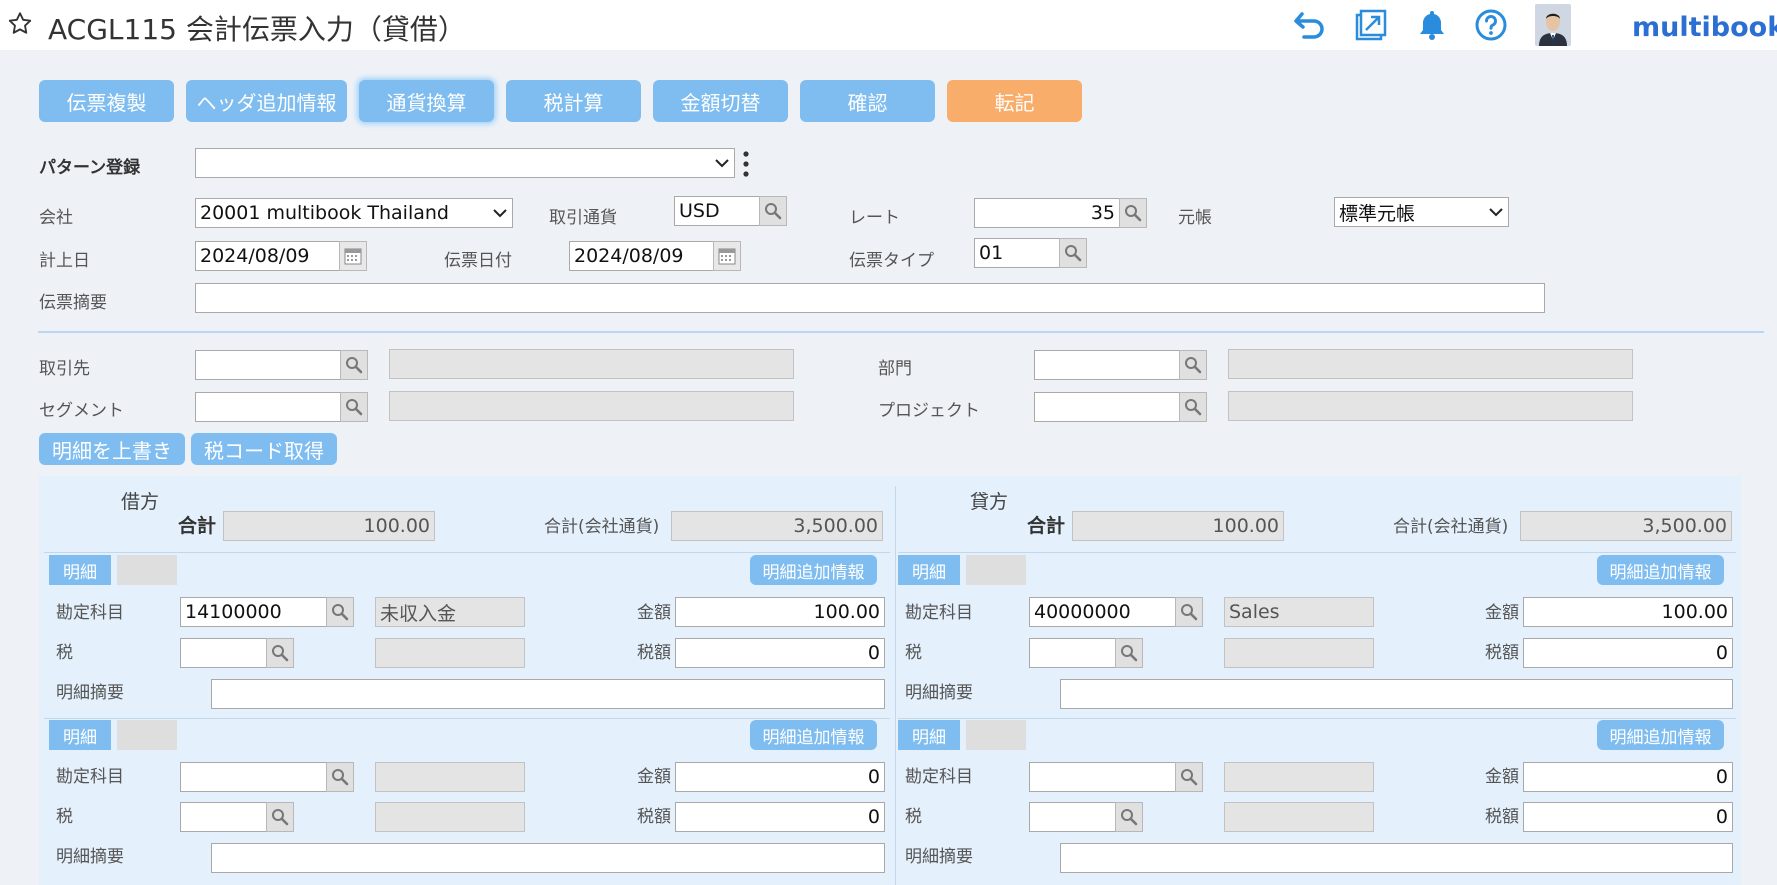 The image size is (1777, 885). I want to click on get-tax-code-button: 税コード取得, so click(264, 449).